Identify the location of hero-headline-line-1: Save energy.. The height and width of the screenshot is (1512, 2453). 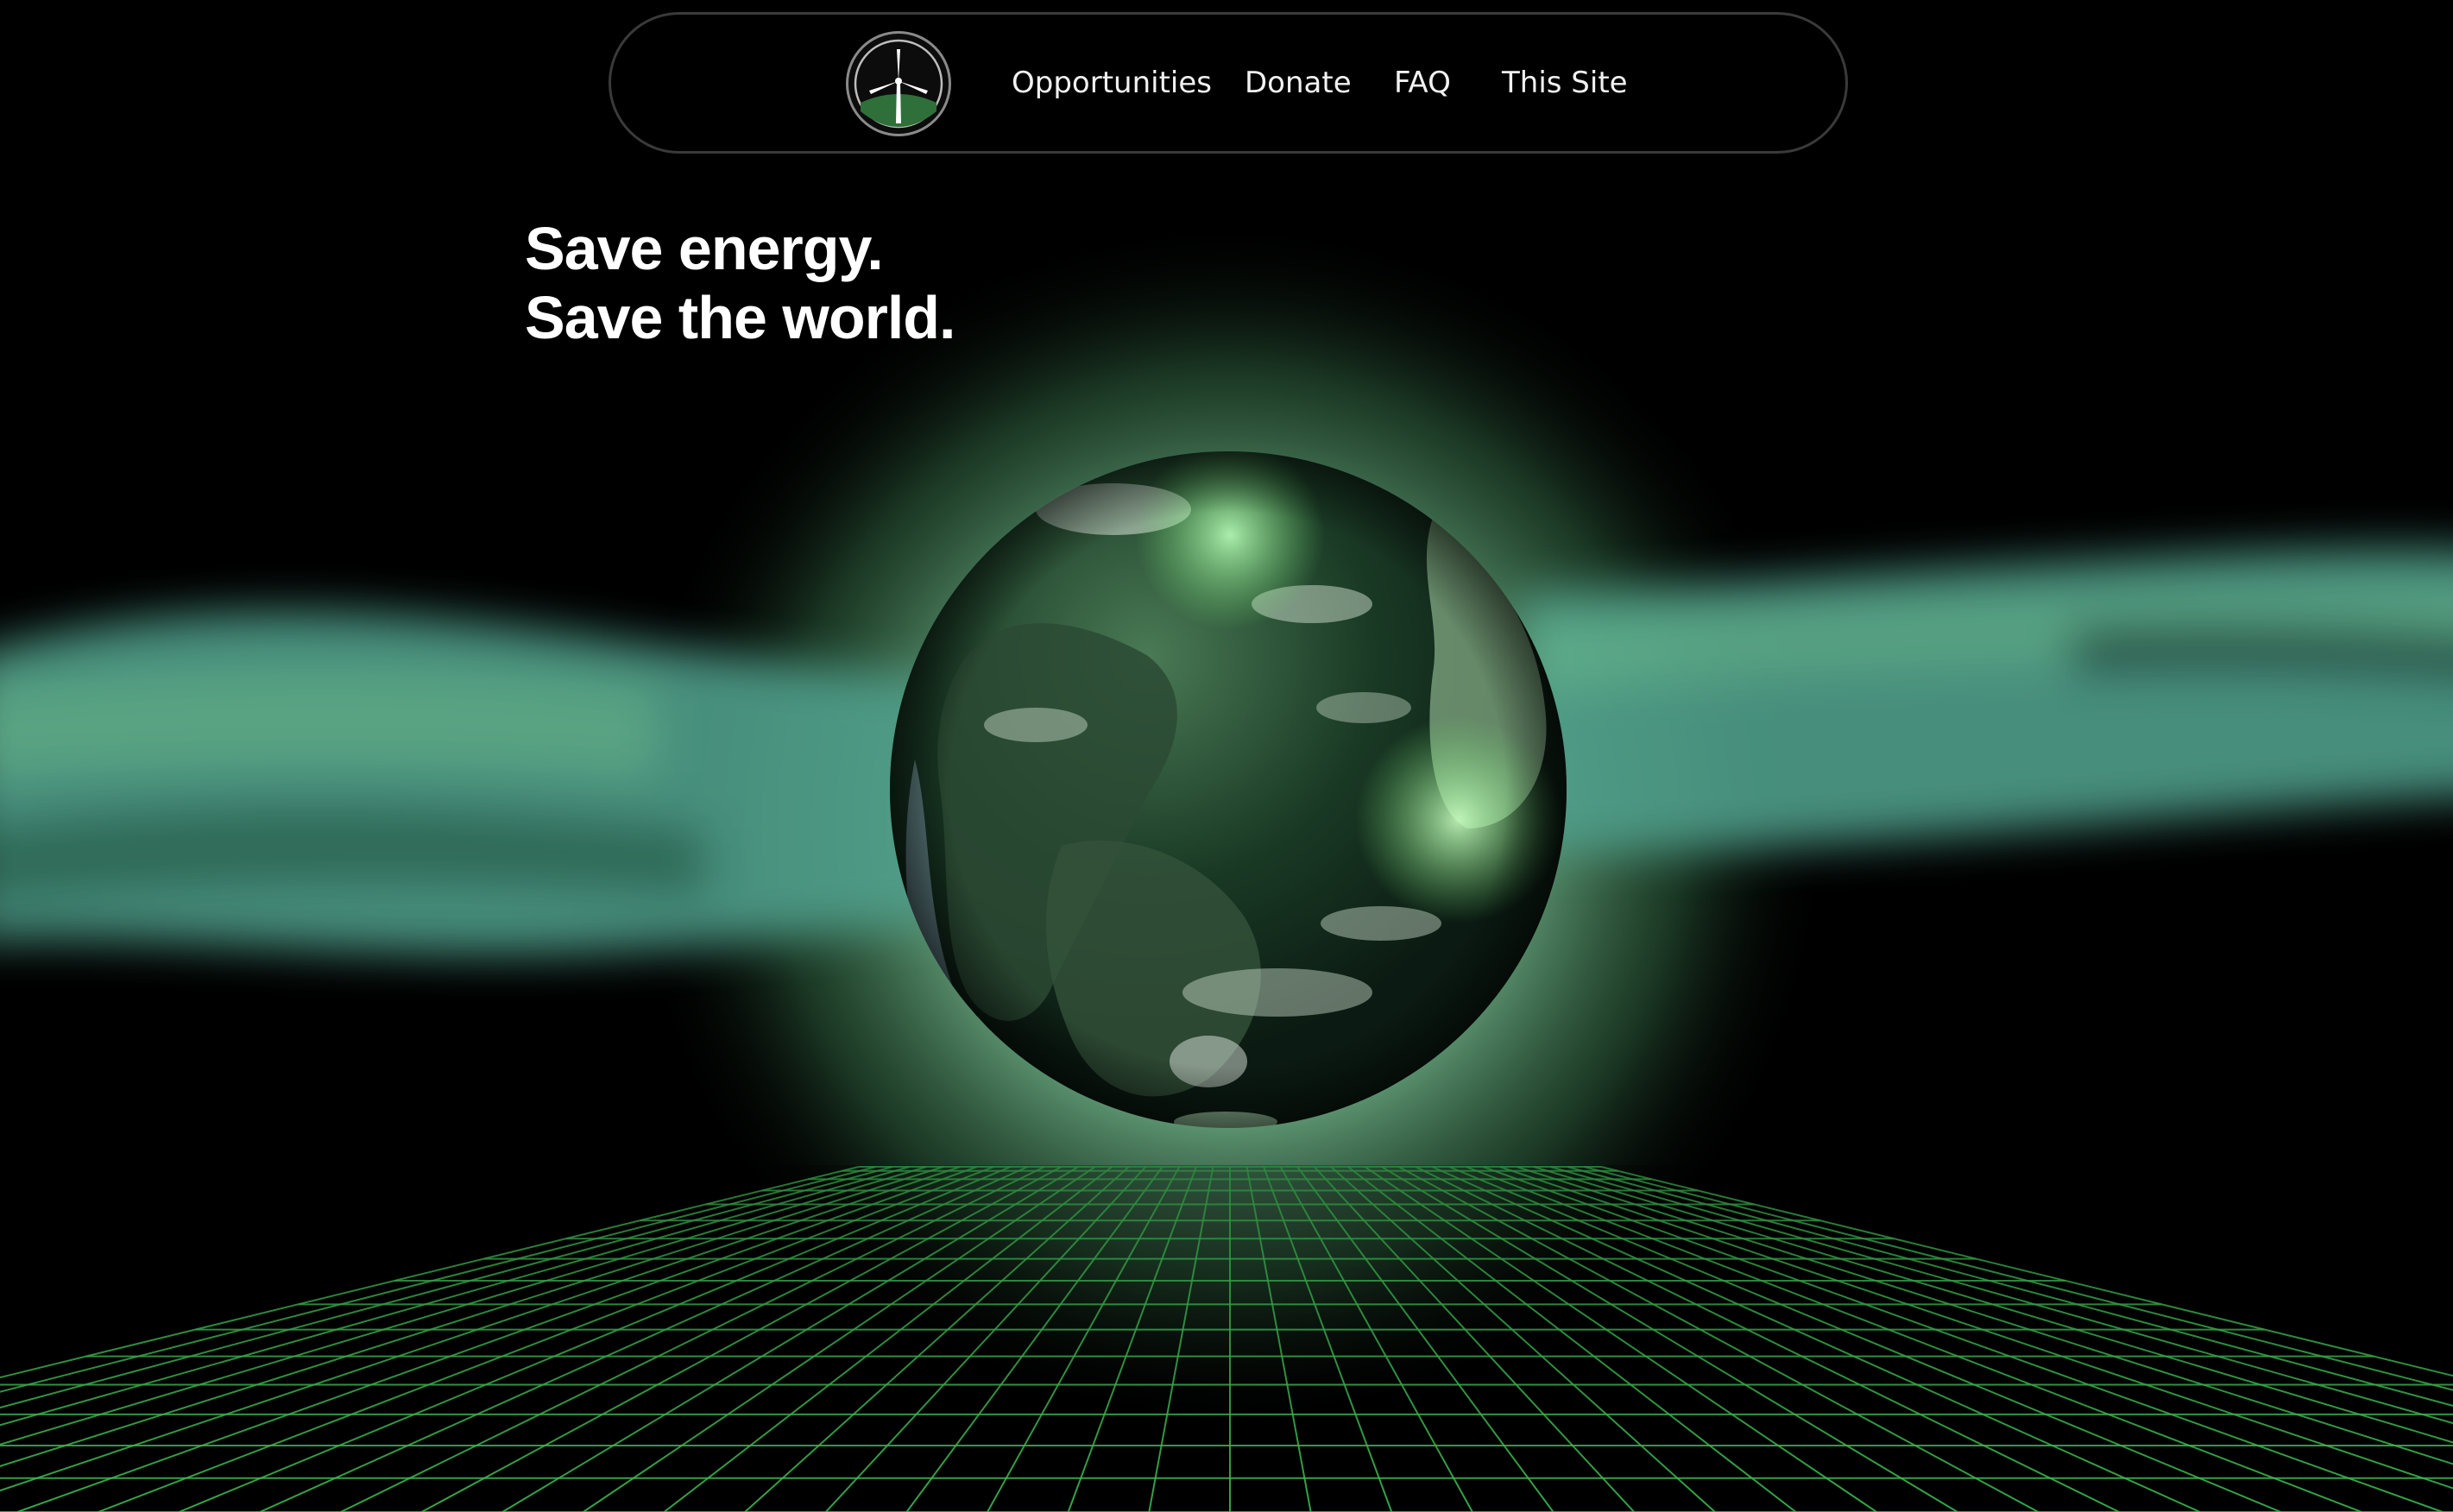
(705, 248).